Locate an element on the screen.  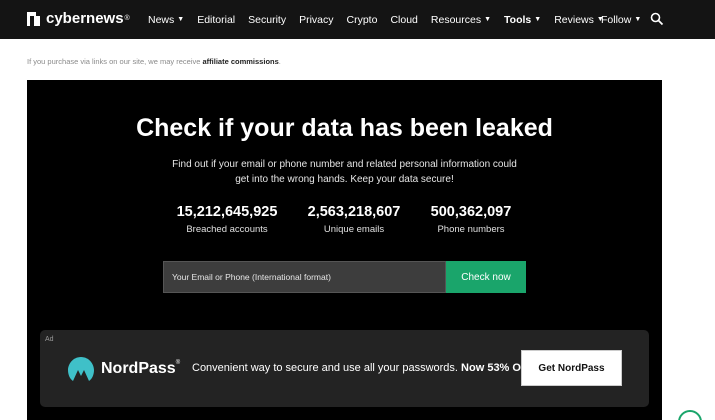
nav-item-resources: Resources ▼ is located at coordinates (461, 20).